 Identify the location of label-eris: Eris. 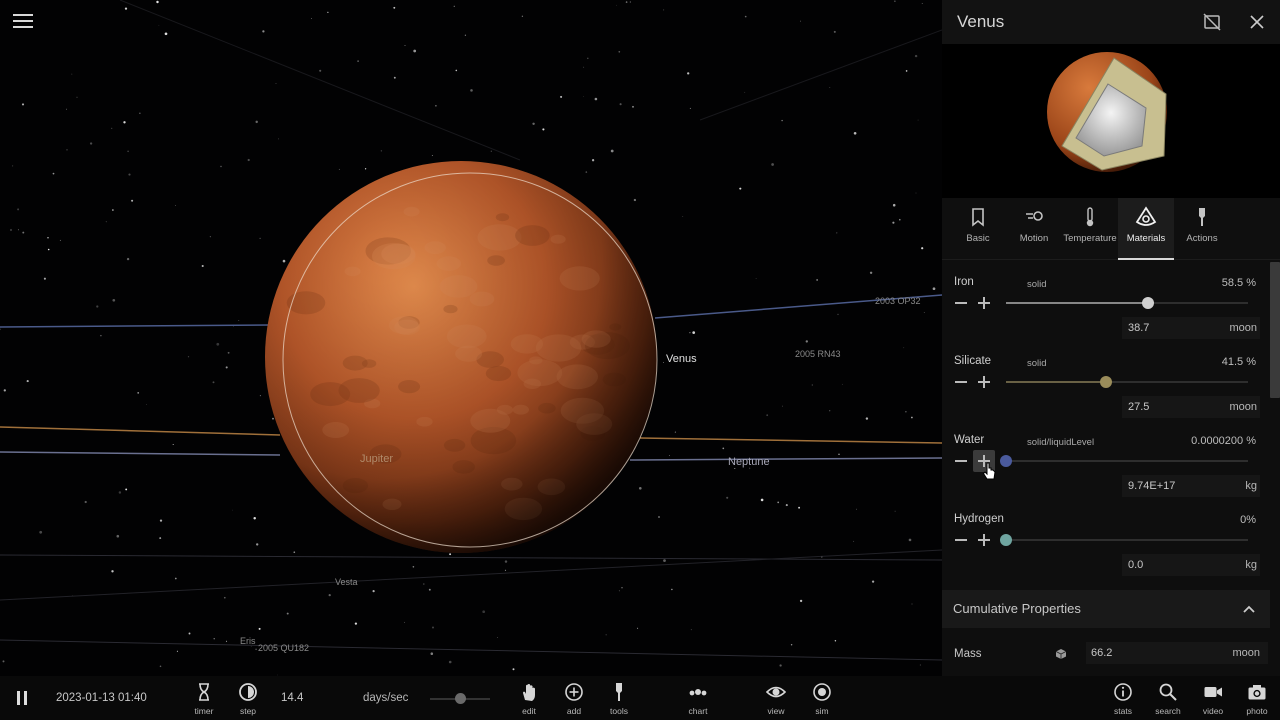
(248, 641).